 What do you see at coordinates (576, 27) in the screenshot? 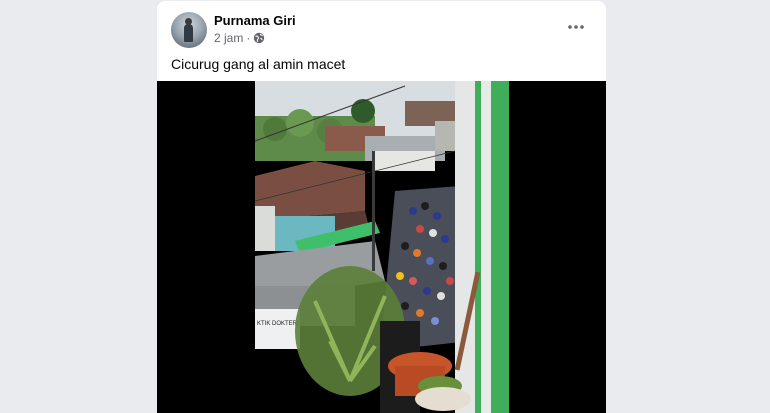
I see `more-options-icon` at bounding box center [576, 27].